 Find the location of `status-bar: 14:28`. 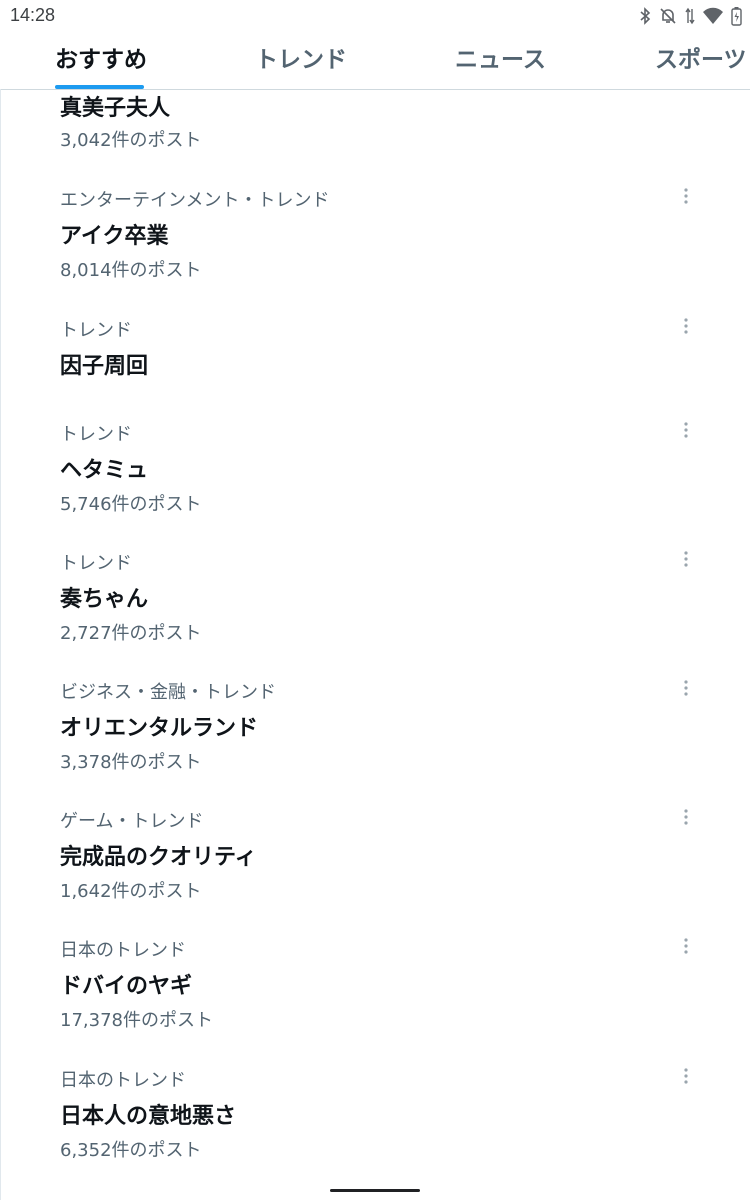

status-bar: 14:28 is located at coordinates (375, 16).